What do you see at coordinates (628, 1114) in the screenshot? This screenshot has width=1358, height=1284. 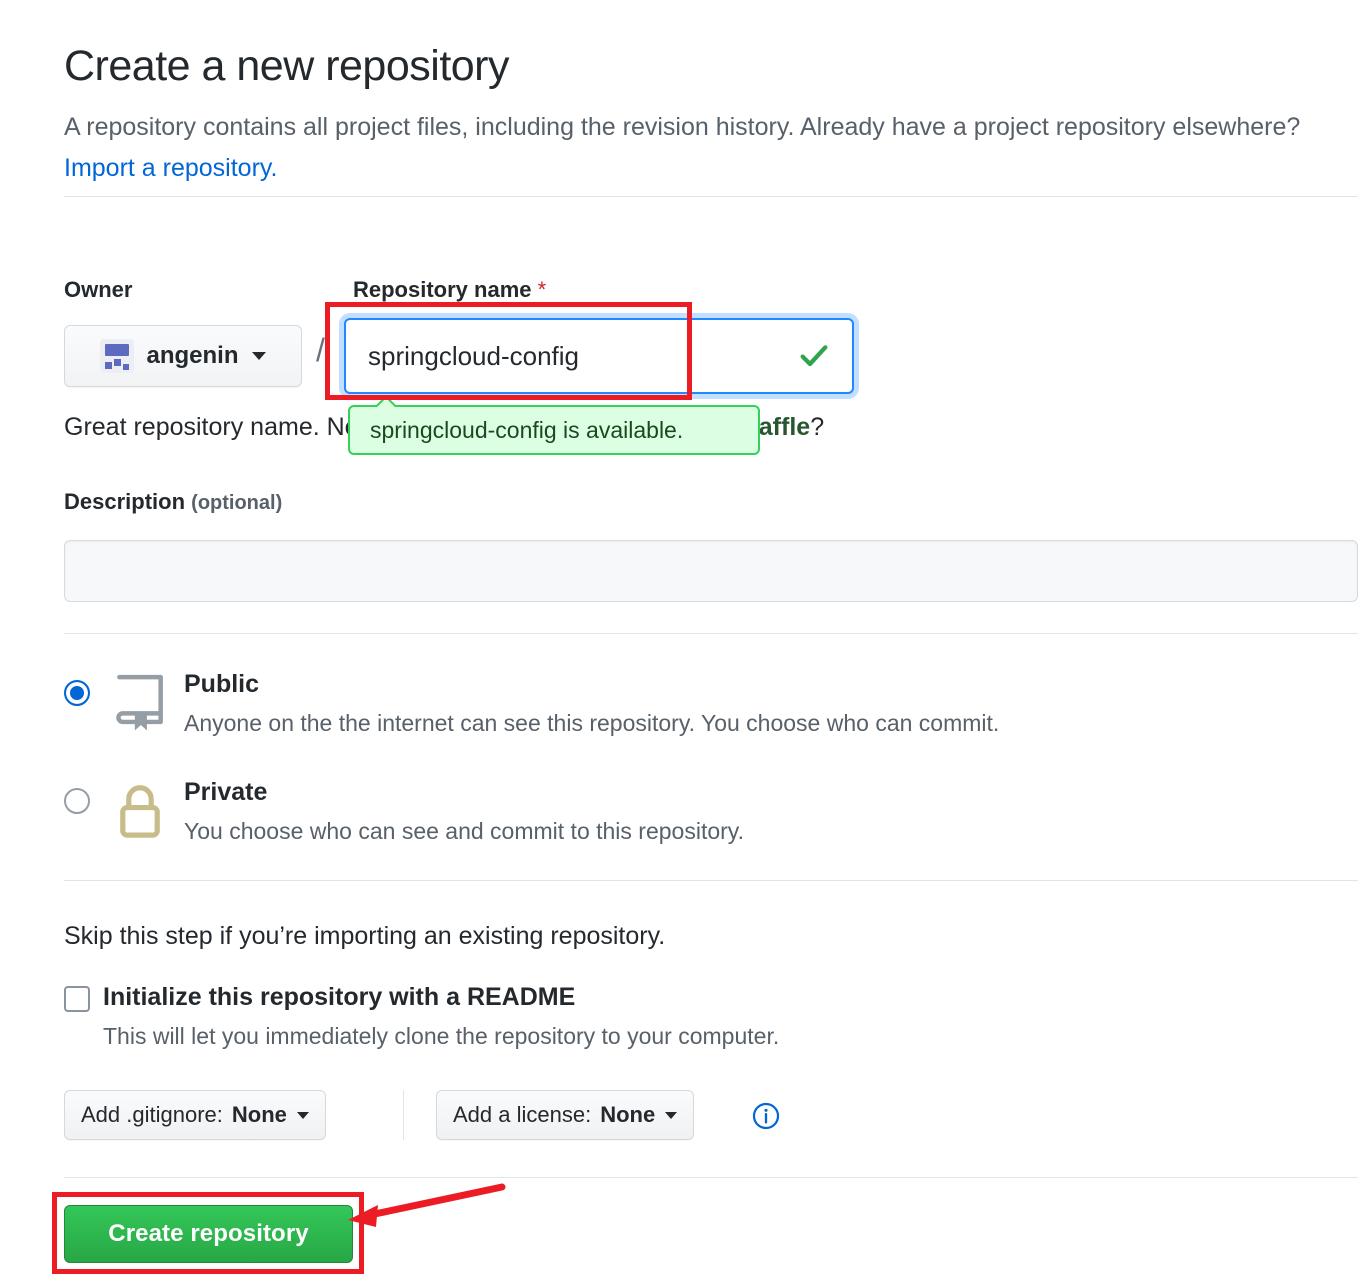 I see `license-value: None` at bounding box center [628, 1114].